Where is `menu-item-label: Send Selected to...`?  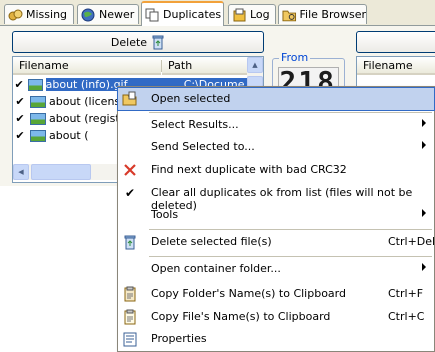 menu-item-label: Send Selected to... is located at coordinates (203, 146).